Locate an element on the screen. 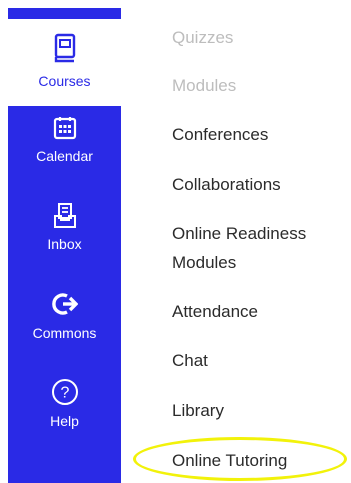  nav-item-courses: Courses is located at coordinates (64, 62).